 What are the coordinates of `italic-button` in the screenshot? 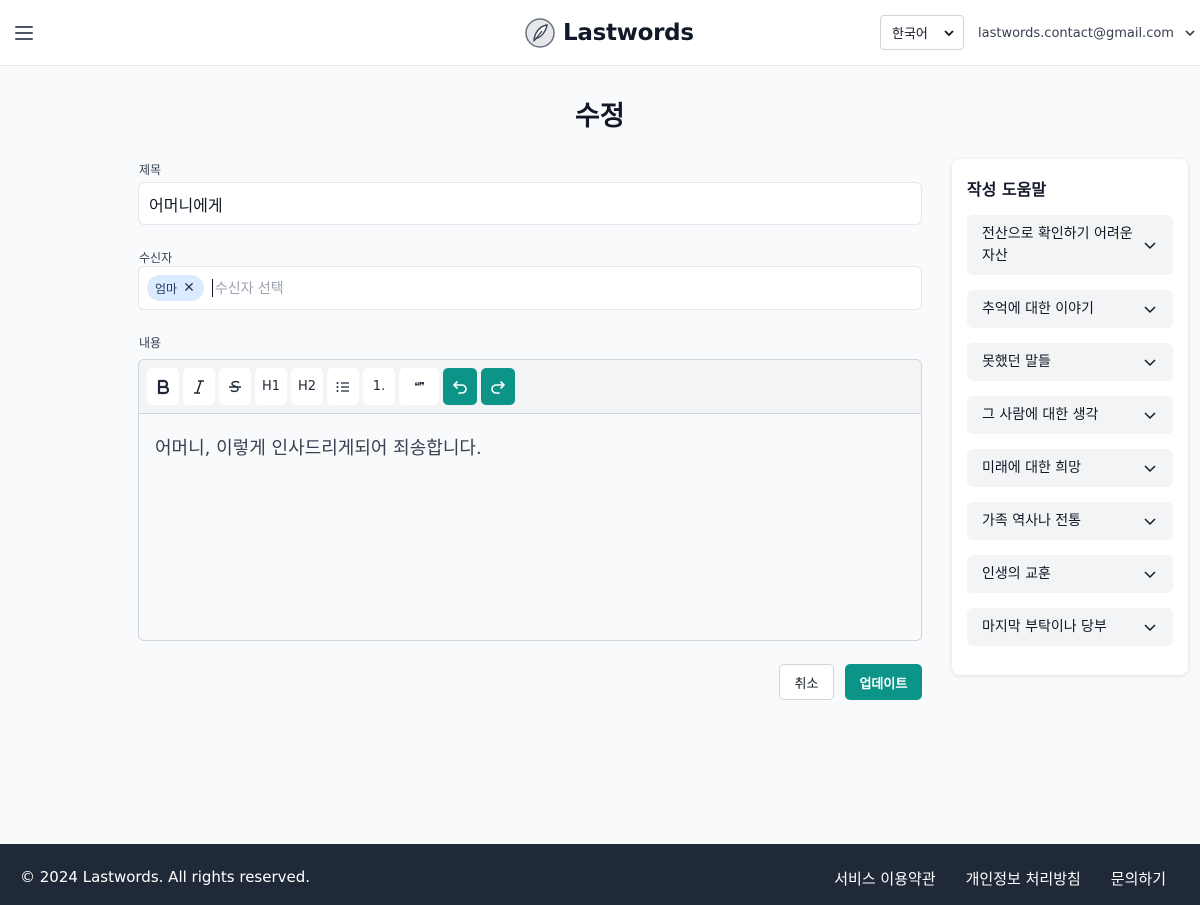 It's located at (199, 386).